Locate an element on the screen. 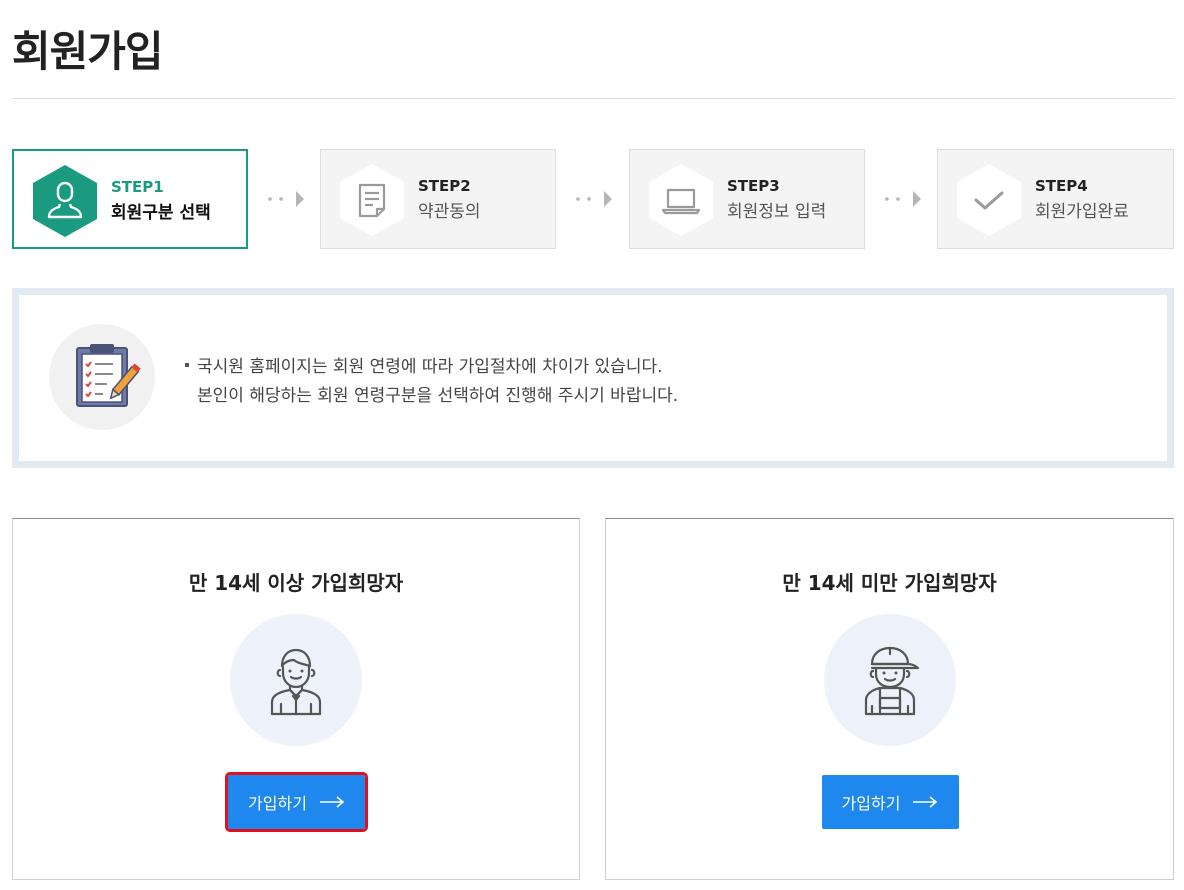  child-icon is located at coordinates (889, 680).